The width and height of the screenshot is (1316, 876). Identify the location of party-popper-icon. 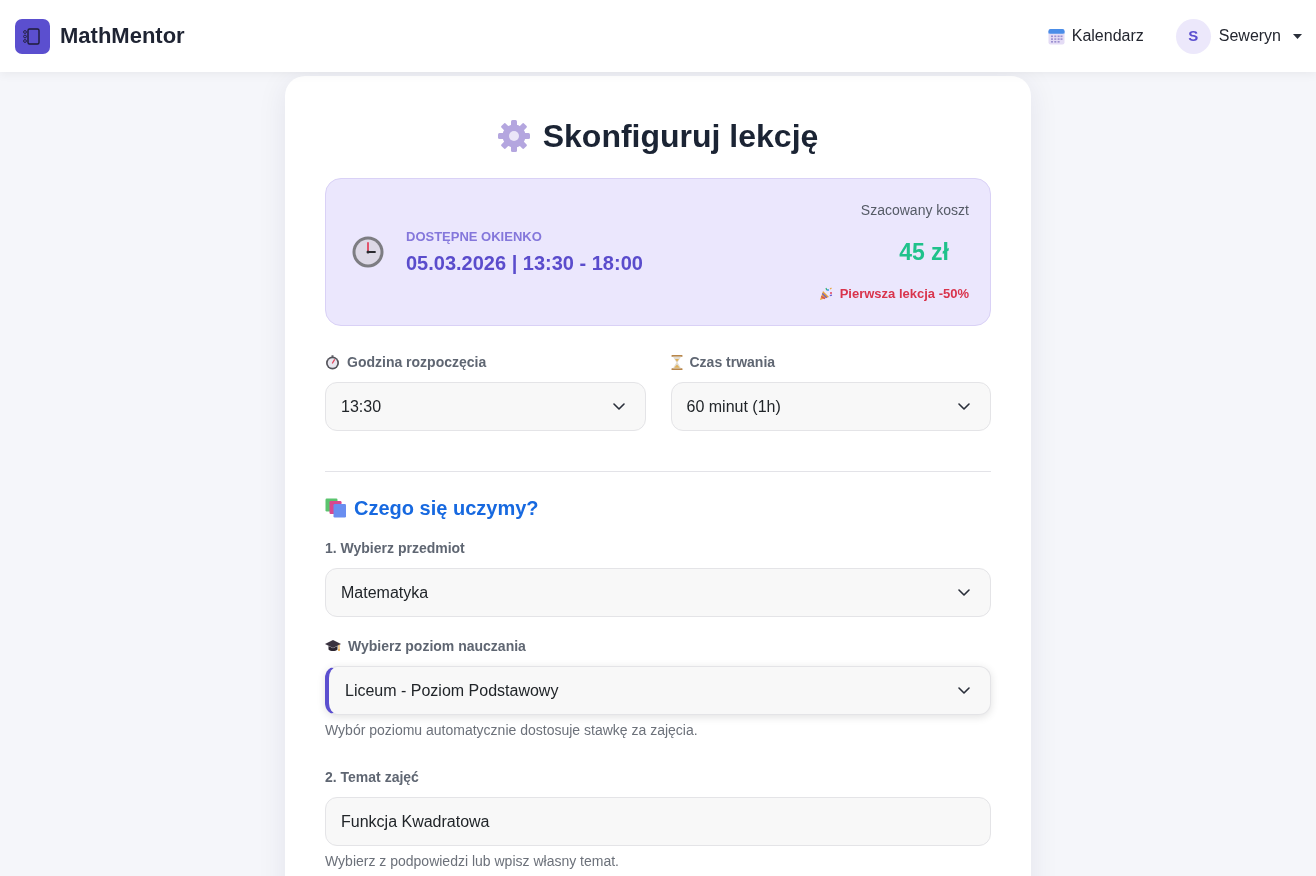
(825, 294).